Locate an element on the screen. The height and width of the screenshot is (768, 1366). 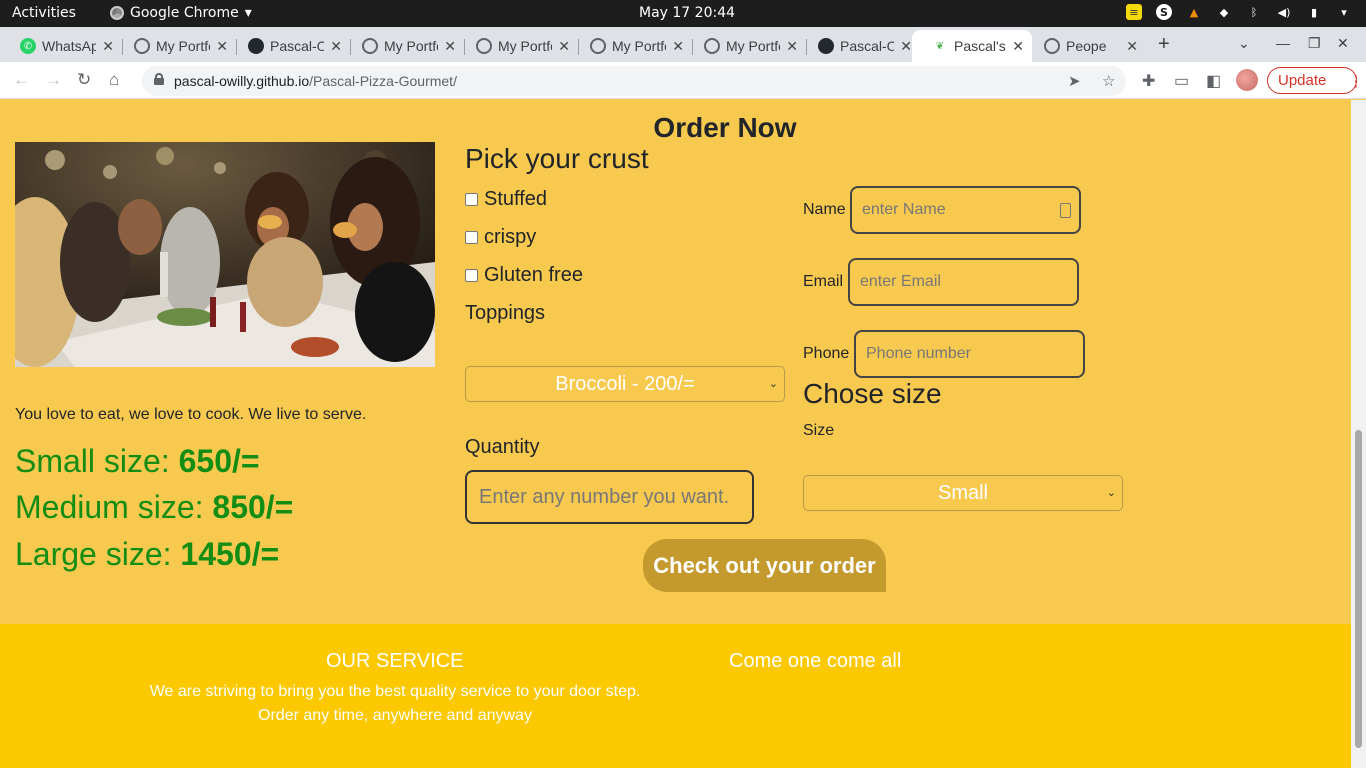
vlc-icon: ▲ is located at coordinates (1194, 12).